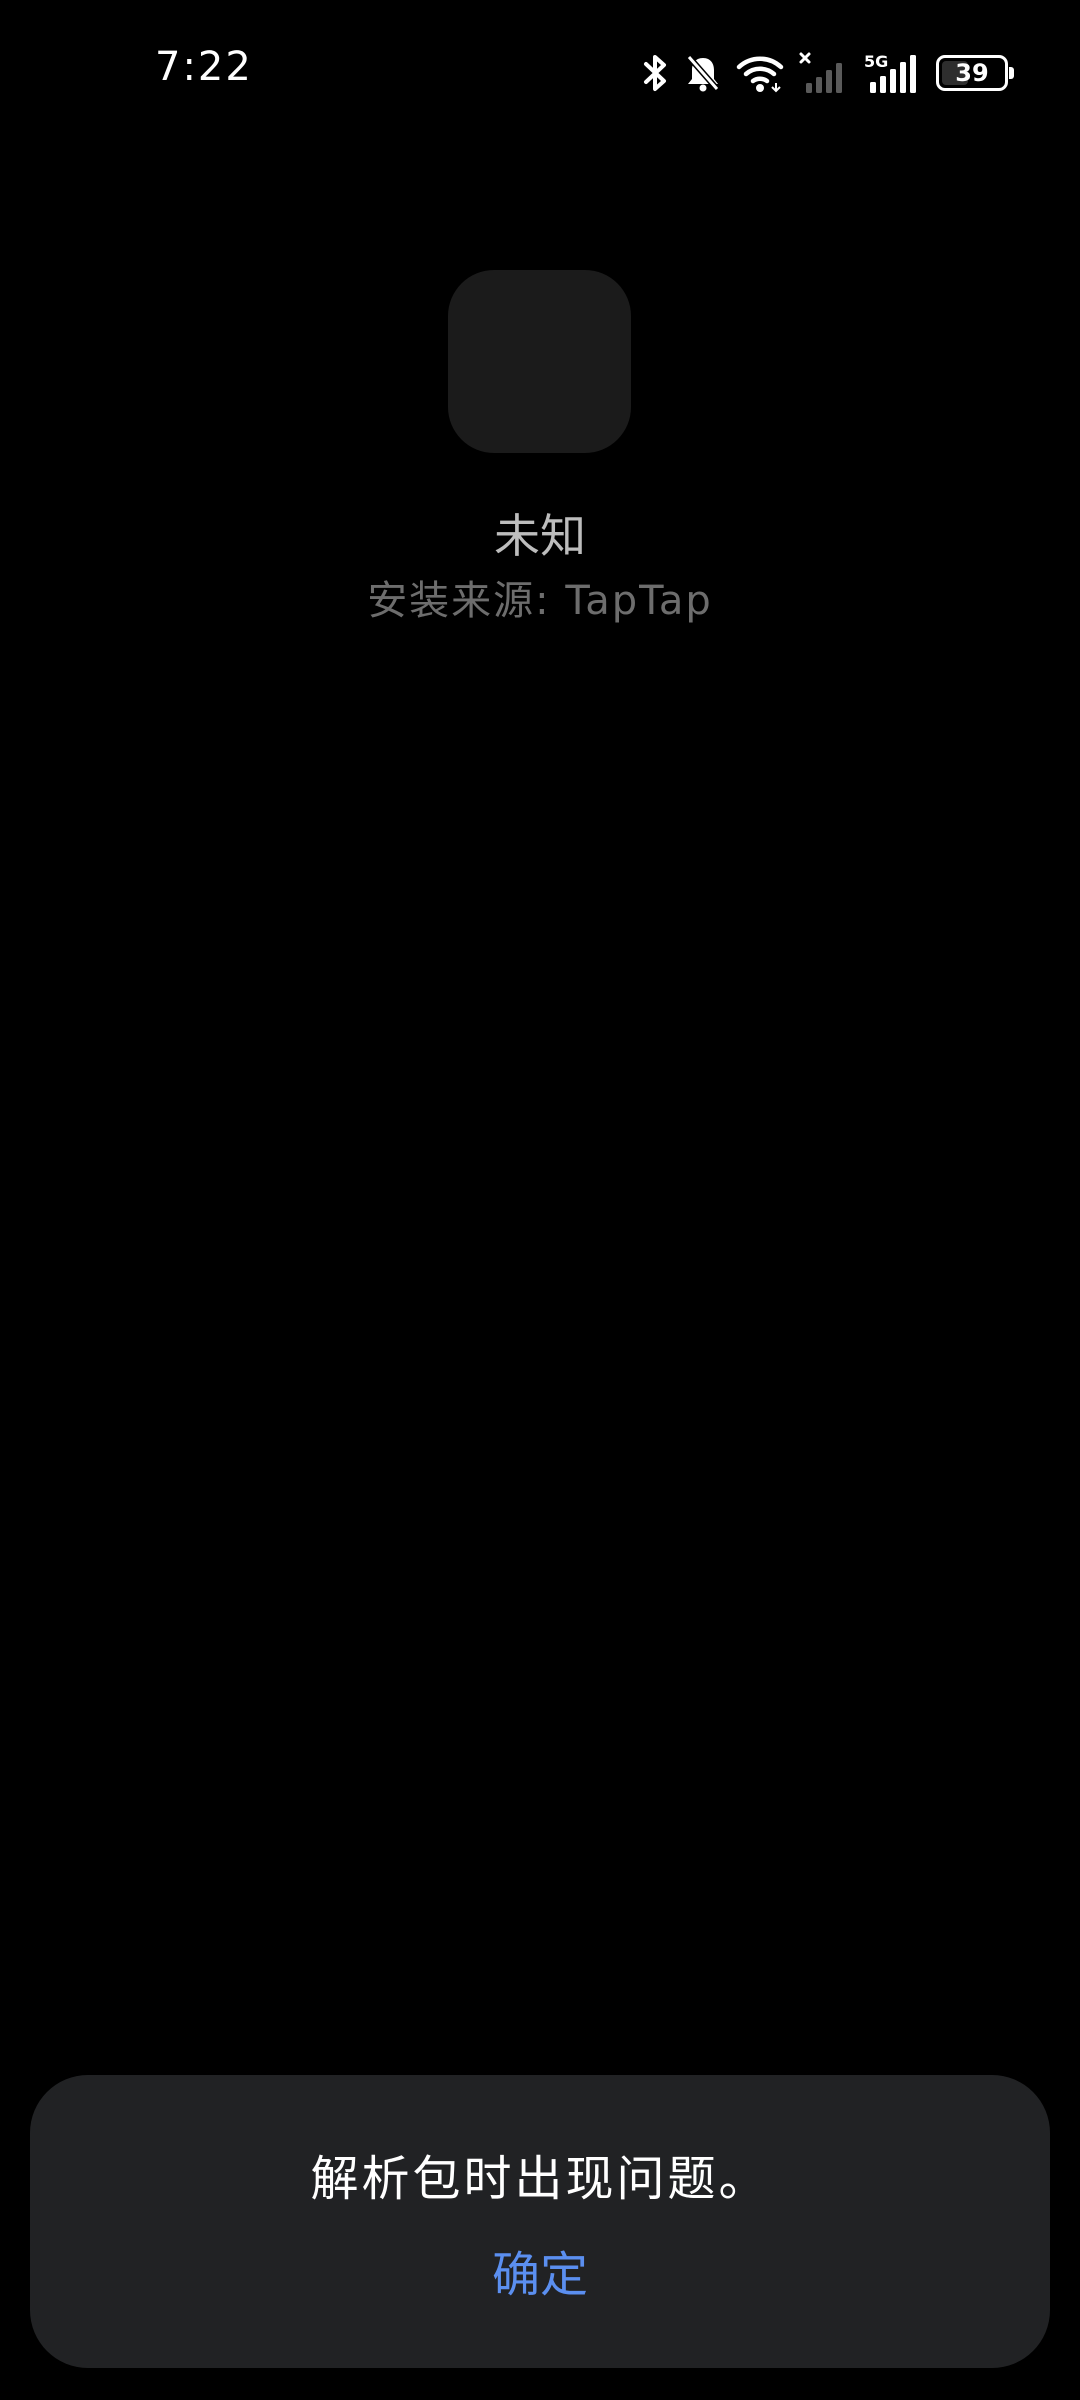  I want to click on confirm-button: 确定, so click(540, 2275).